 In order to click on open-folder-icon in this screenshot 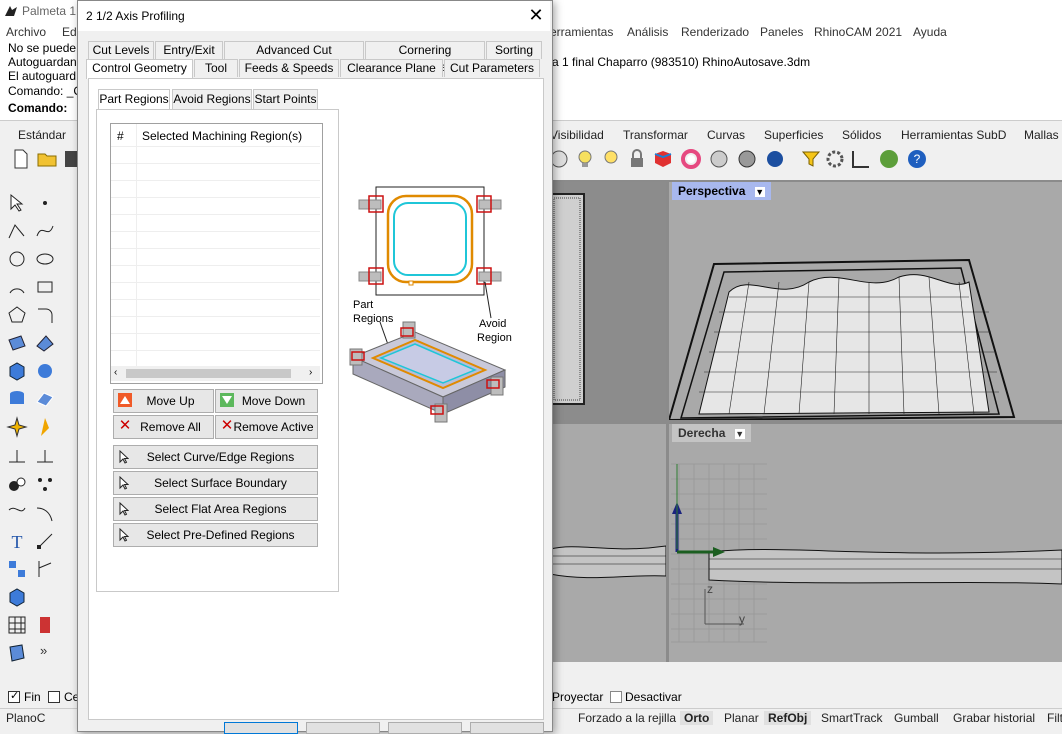, I will do `click(47, 159)`.